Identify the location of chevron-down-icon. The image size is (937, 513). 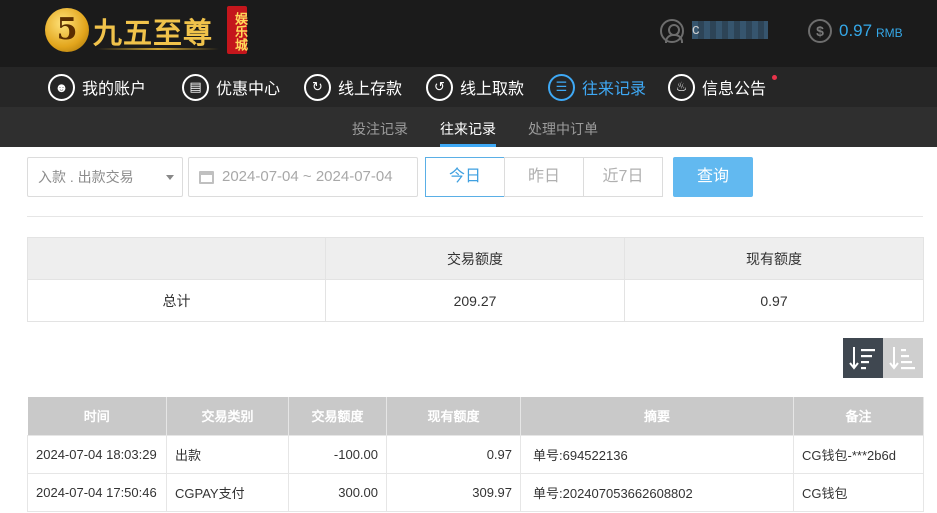
(170, 177).